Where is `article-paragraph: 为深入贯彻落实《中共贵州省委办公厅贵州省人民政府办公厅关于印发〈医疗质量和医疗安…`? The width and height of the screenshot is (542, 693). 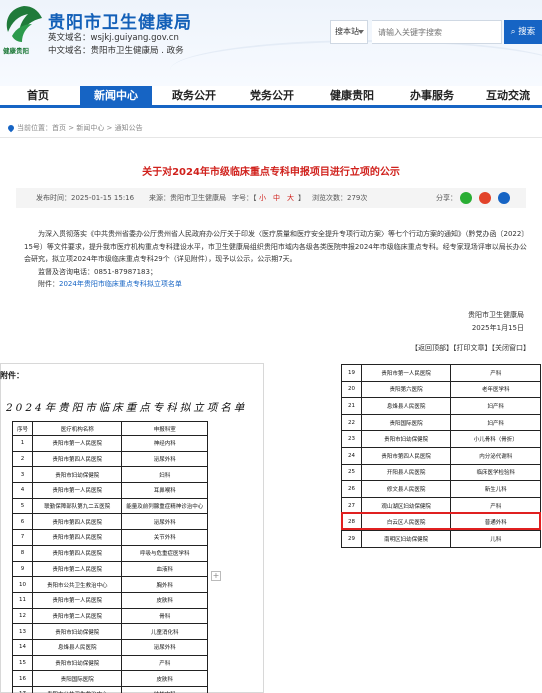 article-paragraph: 为深入贯彻落实《中共贵州省委办公厅贵州省人民政府办公厅关于印发〈医疗质量和医疗安… is located at coordinates (275, 246).